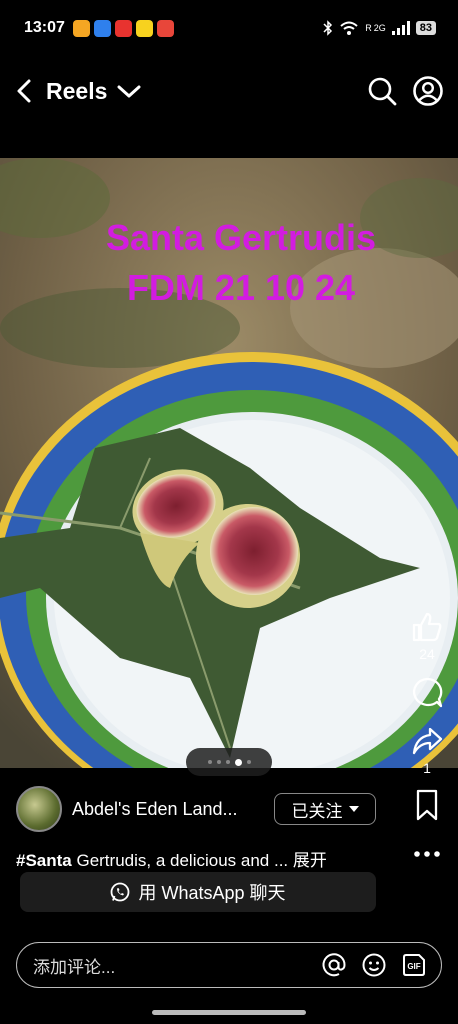 This screenshot has width=458, height=1024. I want to click on network-type: 2G, so click(379, 28).